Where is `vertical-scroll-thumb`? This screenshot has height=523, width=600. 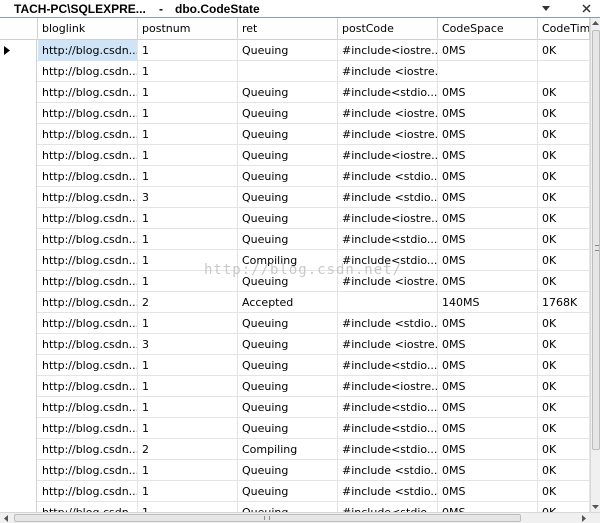 vertical-scroll-thumb is located at coordinates (596, 240).